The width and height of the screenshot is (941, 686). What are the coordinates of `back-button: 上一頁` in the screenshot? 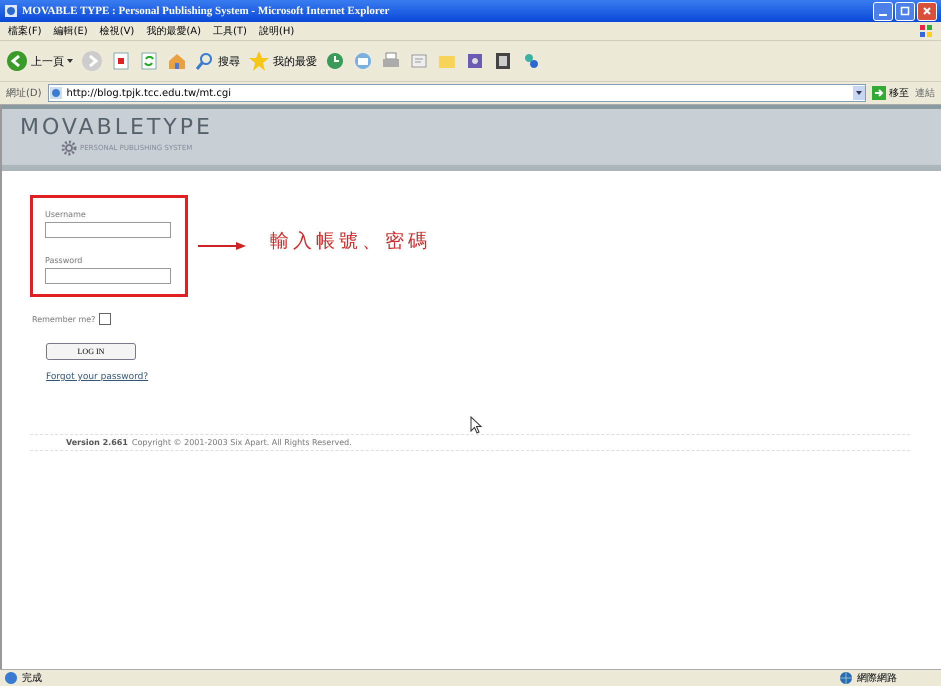 It's located at (39, 61).